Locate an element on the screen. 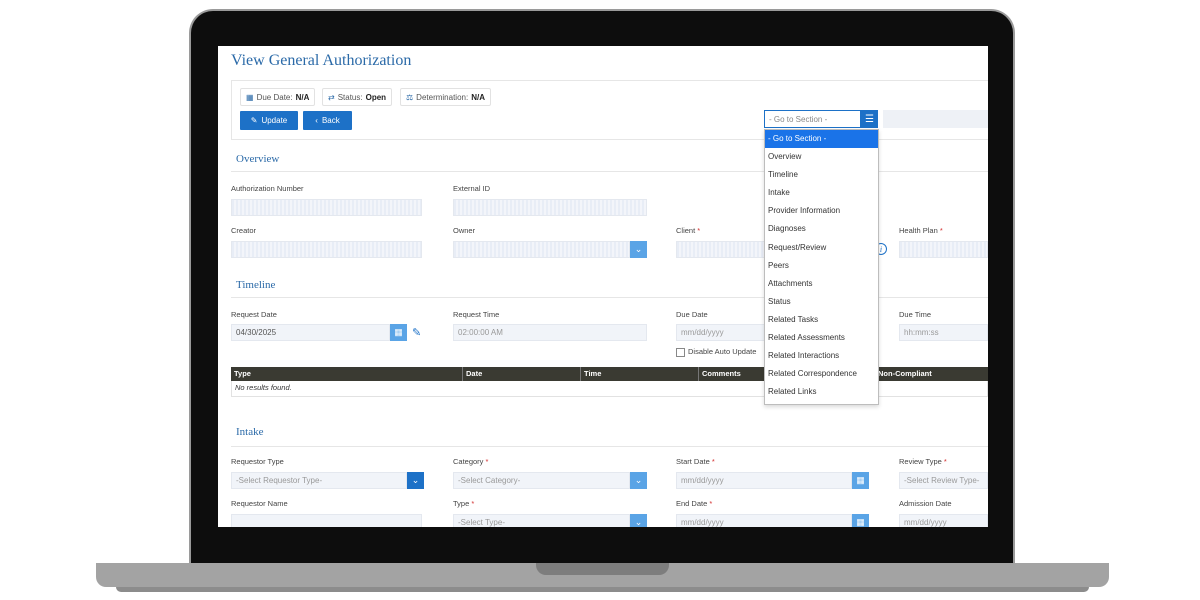  owner-select is located at coordinates (541, 249).